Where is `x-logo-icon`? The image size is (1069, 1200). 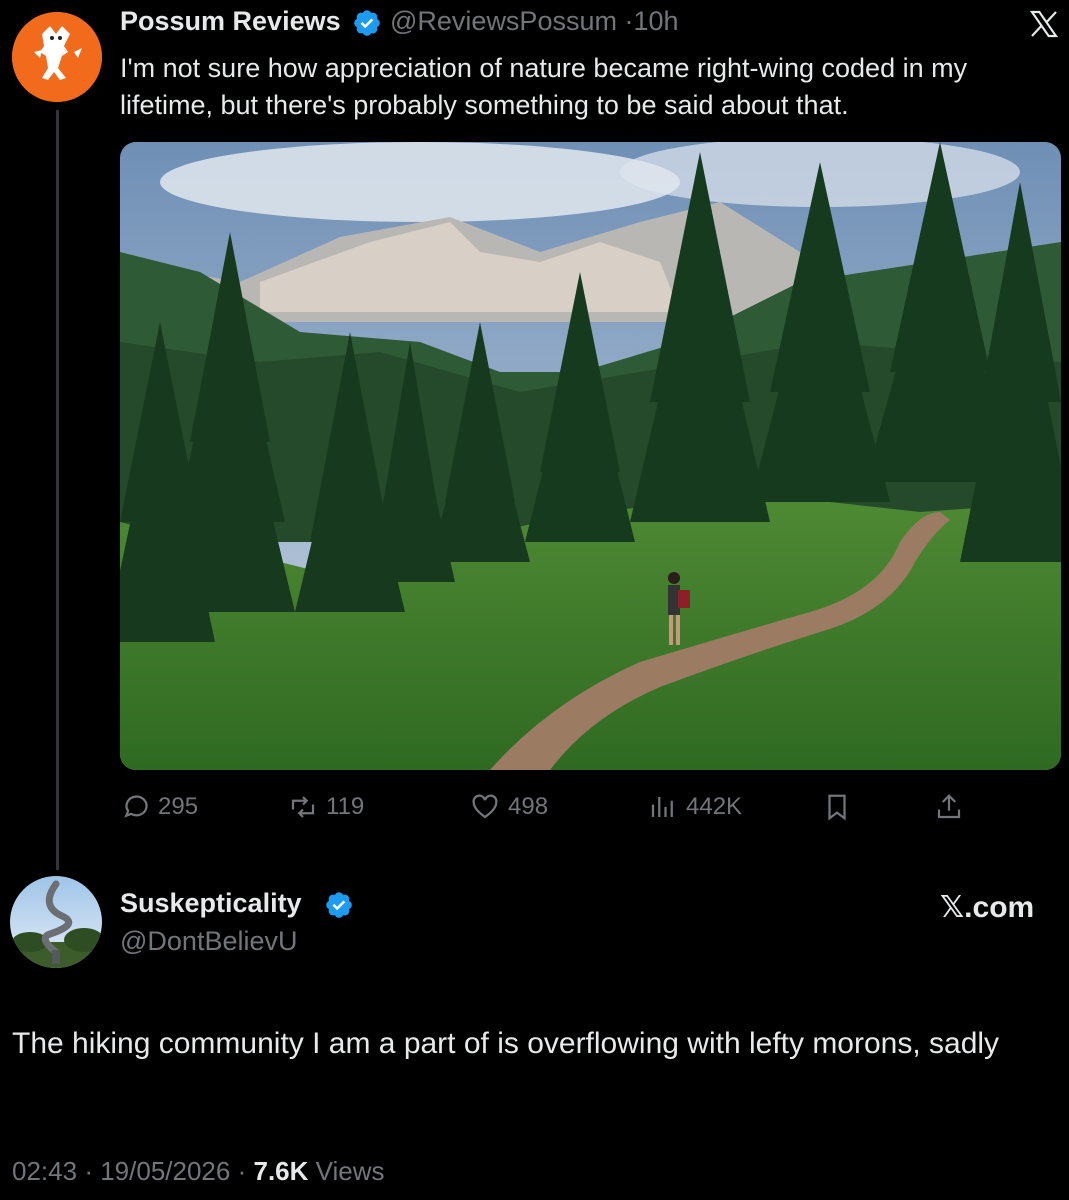 x-logo-icon is located at coordinates (1044, 24).